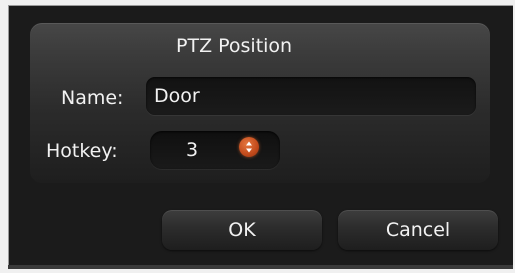  I want to click on hotkey-spinbox: 3, so click(215, 150).